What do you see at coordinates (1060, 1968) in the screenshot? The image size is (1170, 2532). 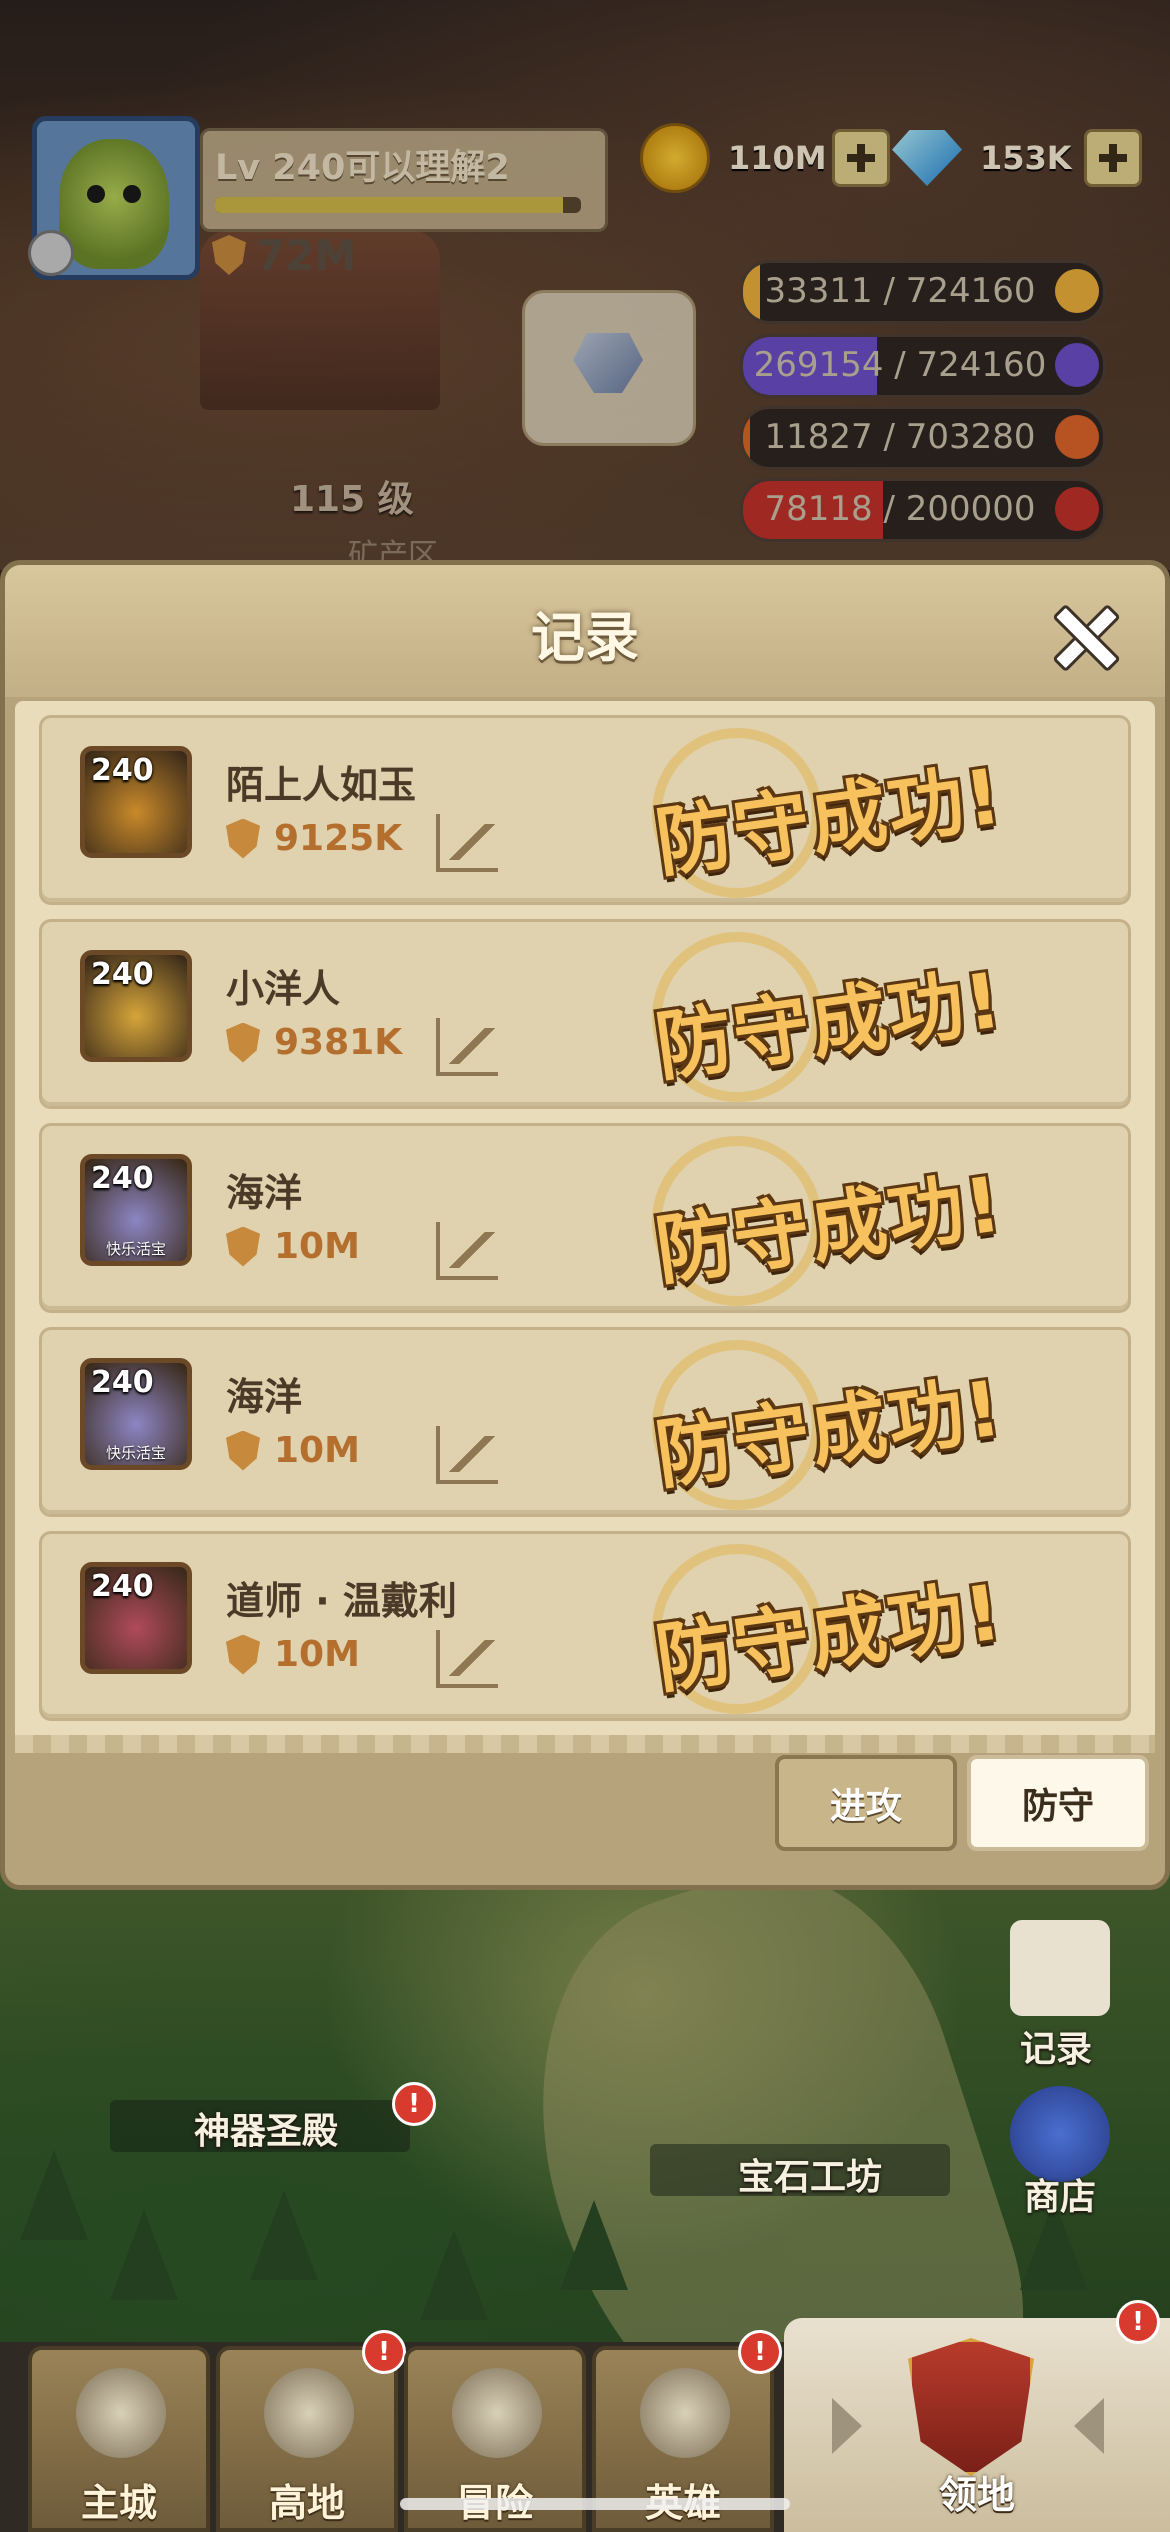 I see `records-clipboard-icon` at bounding box center [1060, 1968].